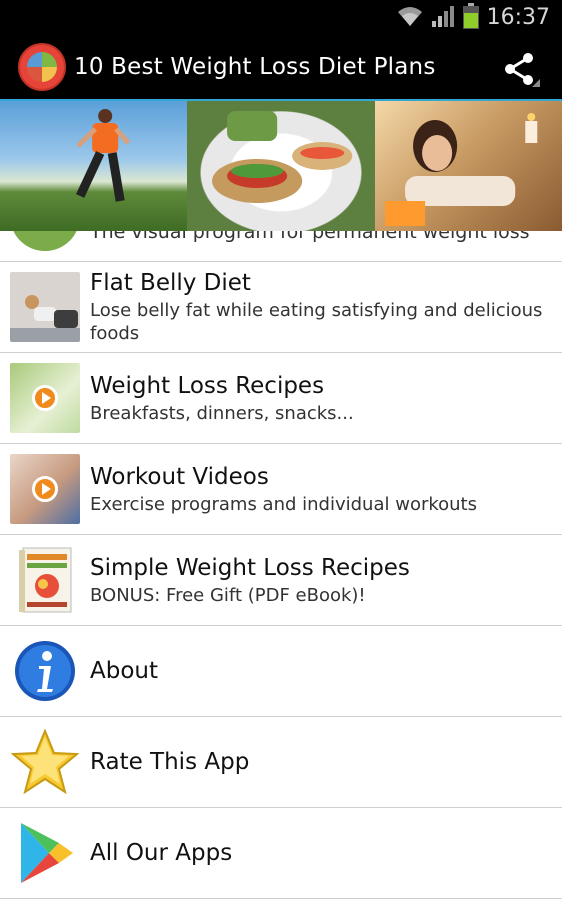 The image size is (562, 900). What do you see at coordinates (281, 671) in the screenshot?
I see `list-item-about: About` at bounding box center [281, 671].